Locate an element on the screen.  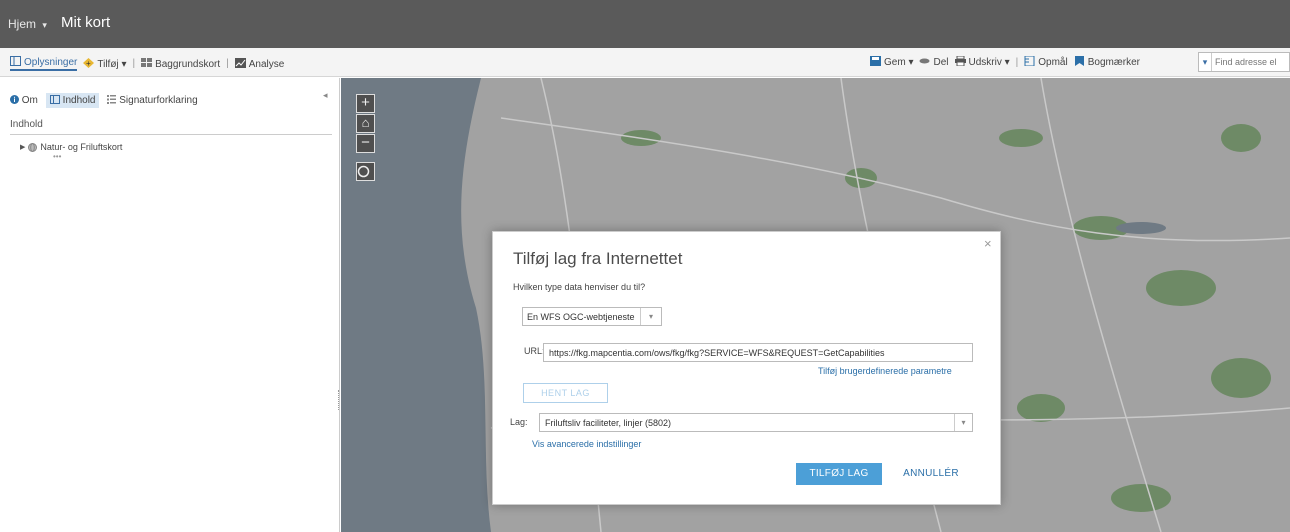
bookmarks-button: Bogmærker is located at coordinates (1107, 62).